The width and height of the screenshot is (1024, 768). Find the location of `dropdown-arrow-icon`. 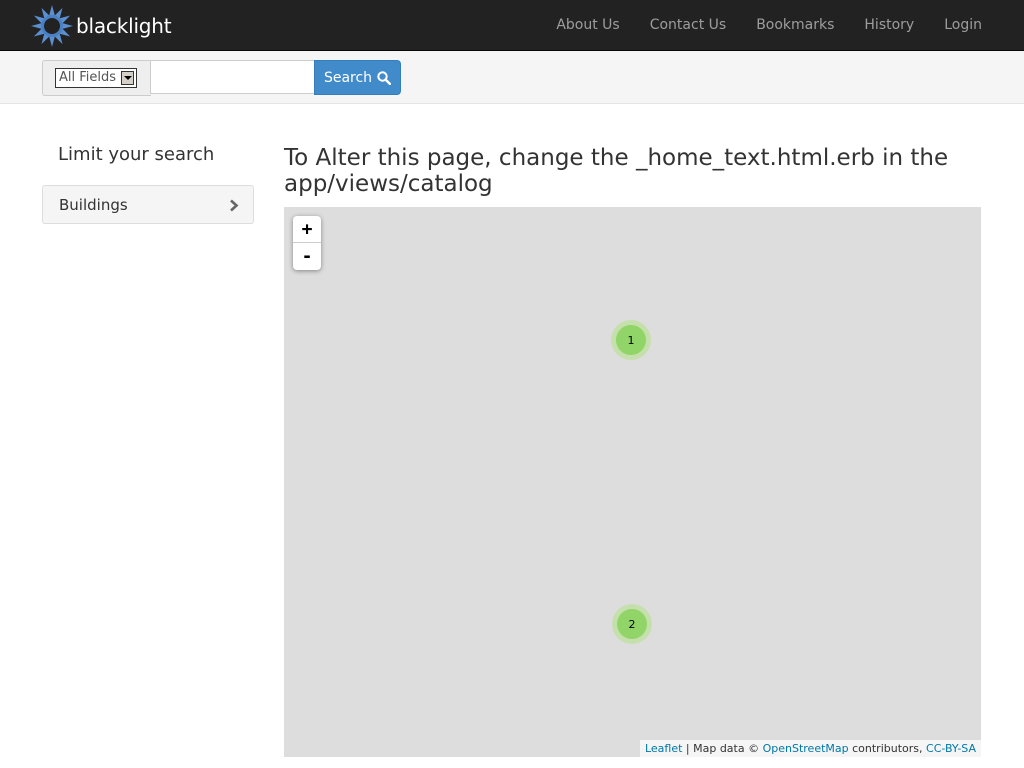

dropdown-arrow-icon is located at coordinates (127, 78).